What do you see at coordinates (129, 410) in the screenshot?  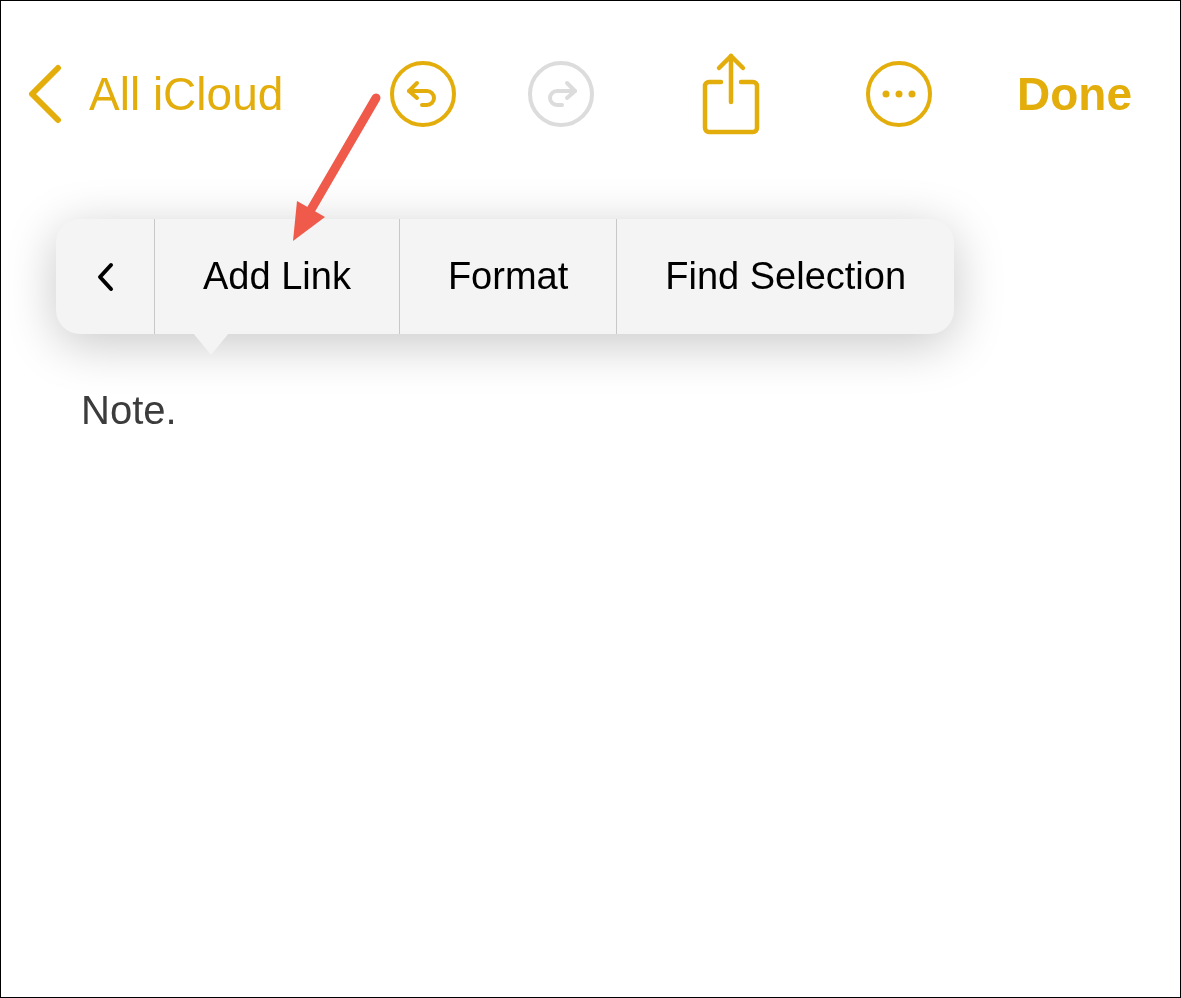 I see `note-text: Note.` at bounding box center [129, 410].